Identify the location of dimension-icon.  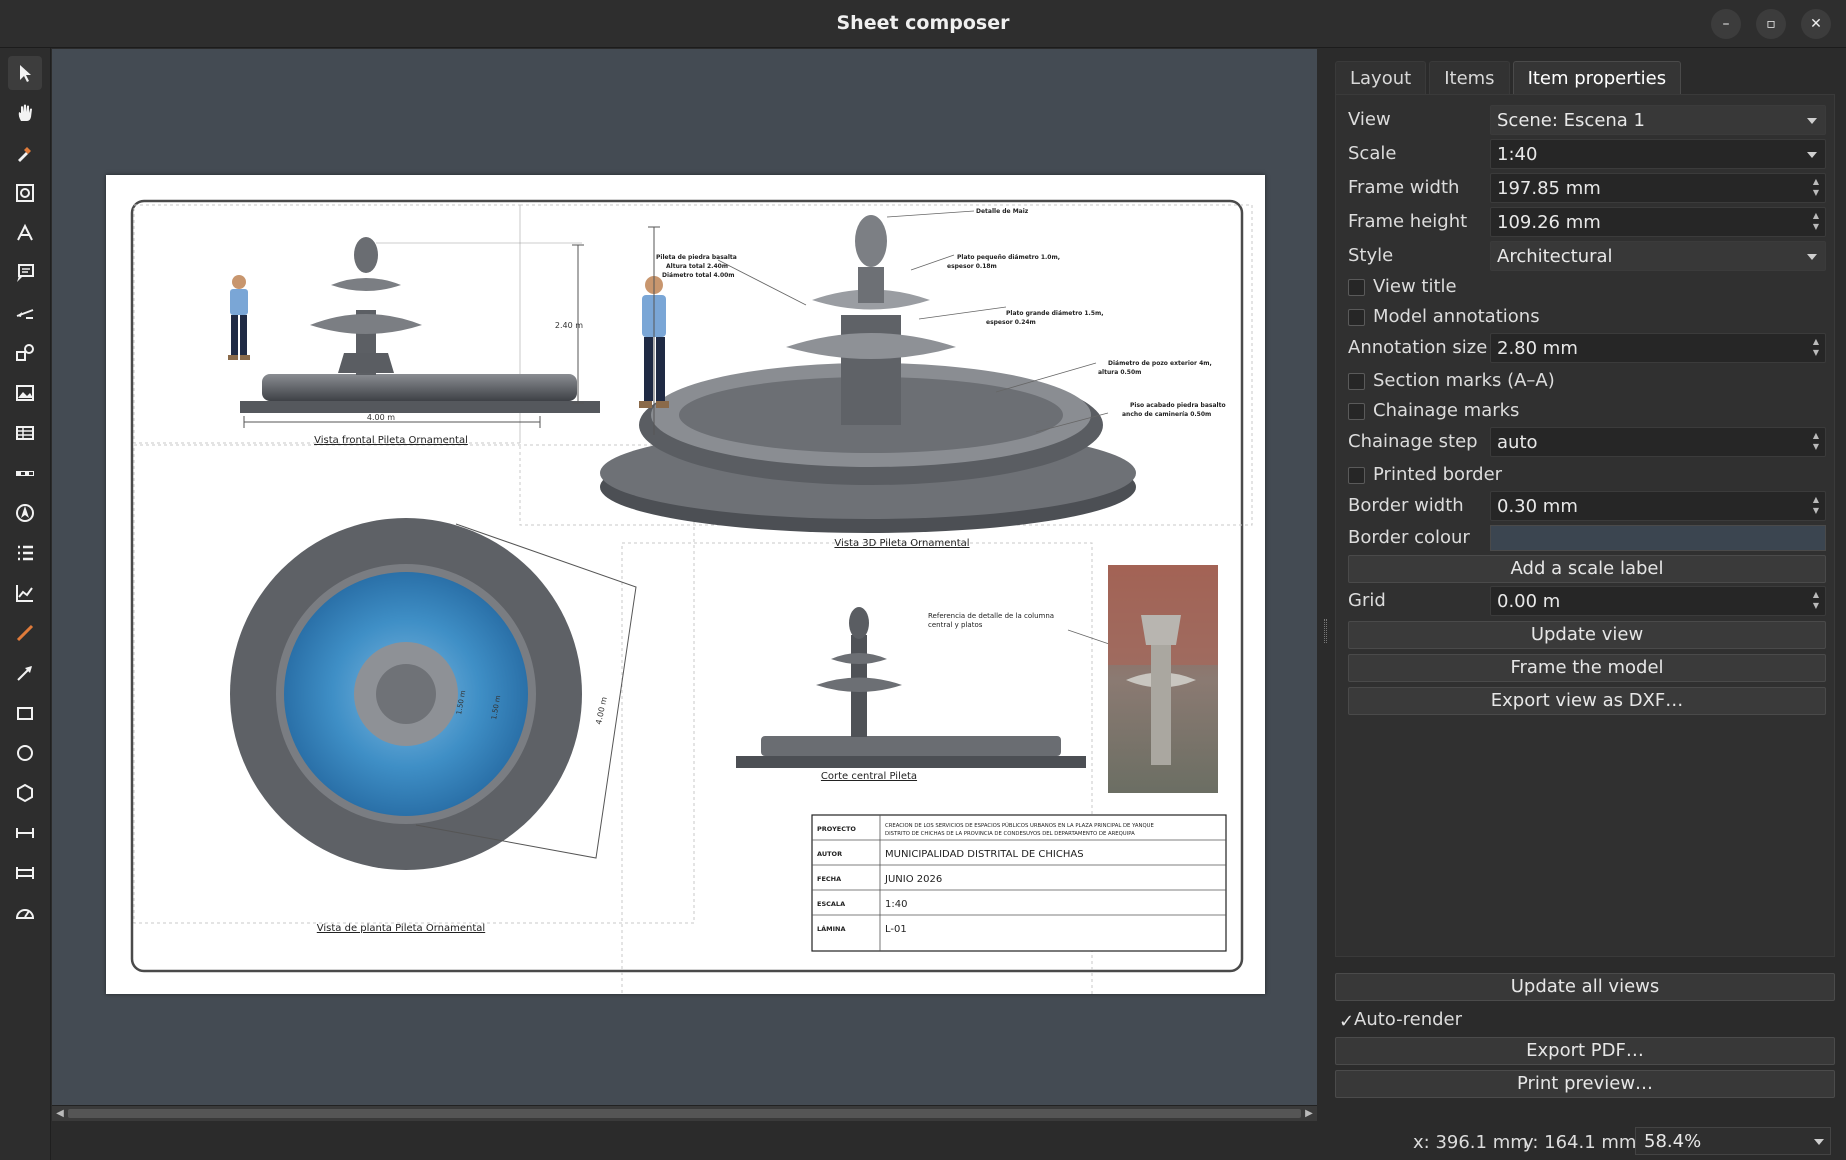
(25, 233).